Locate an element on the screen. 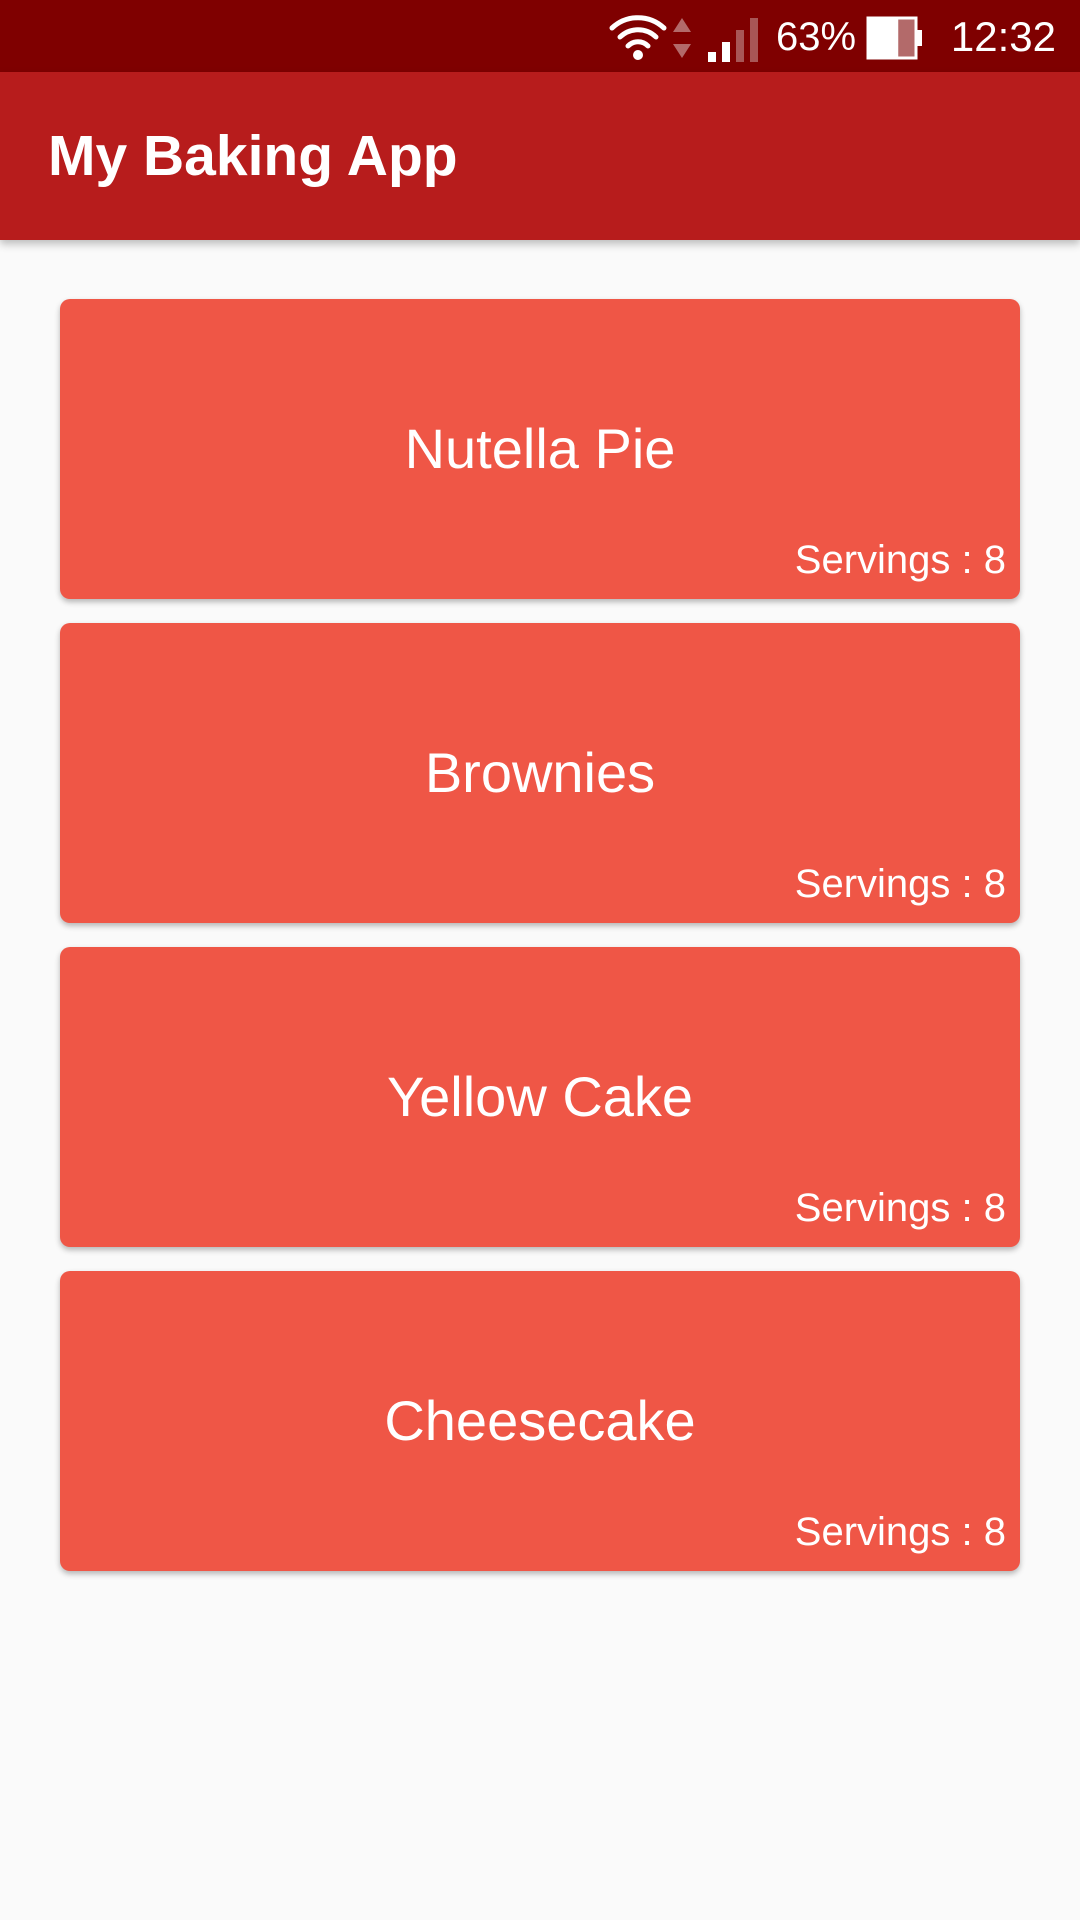 The image size is (1080, 1920). recipe-card: Cheesecake Servings : 8 is located at coordinates (540, 1421).